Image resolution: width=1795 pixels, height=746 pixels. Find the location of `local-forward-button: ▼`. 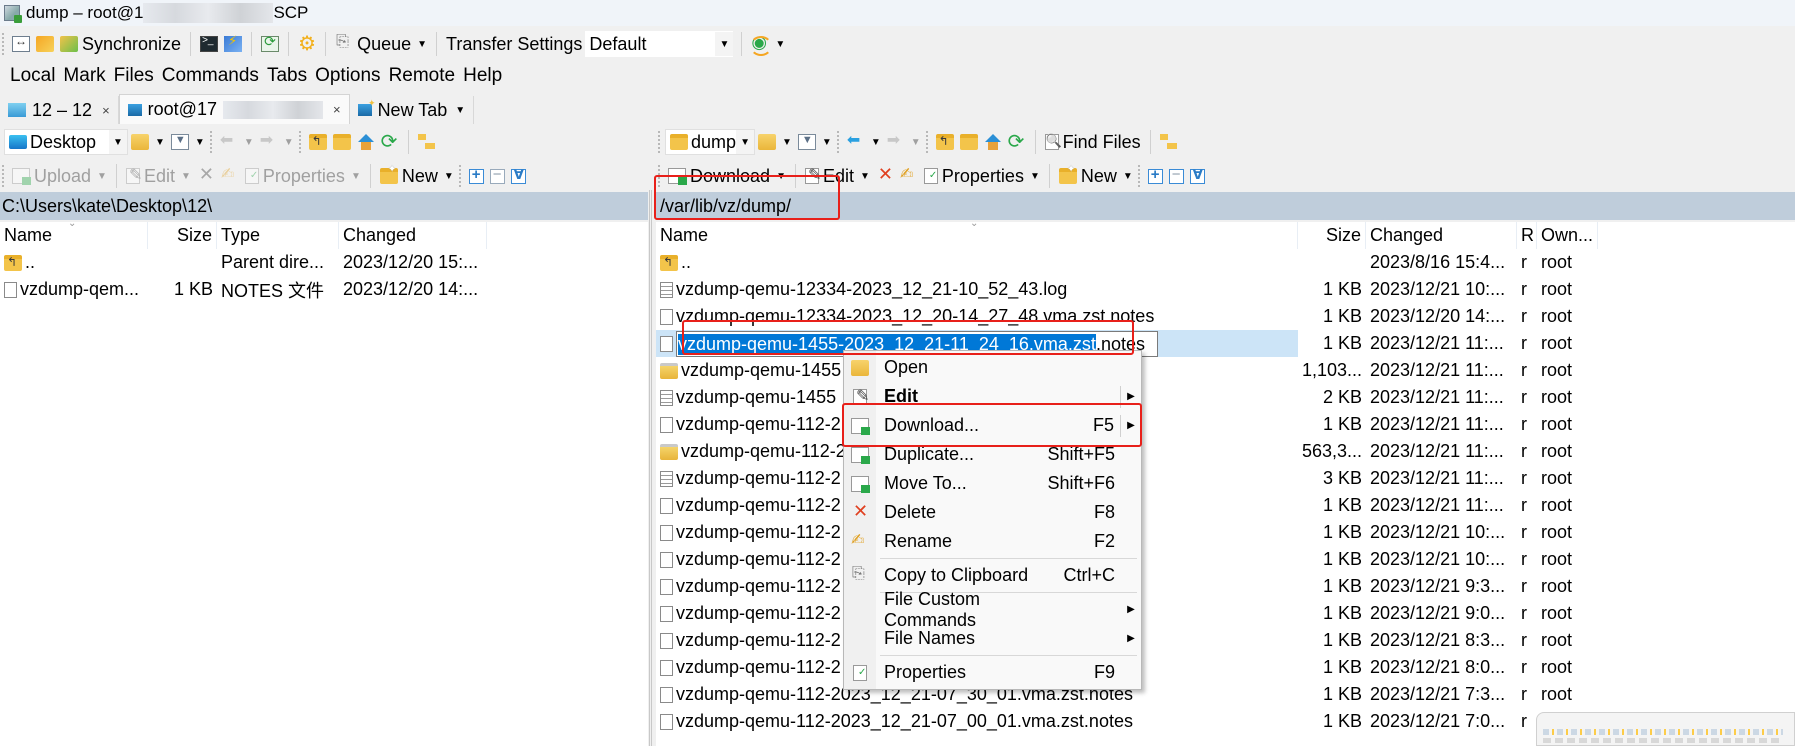

local-forward-button: ▼ is located at coordinates (277, 142).